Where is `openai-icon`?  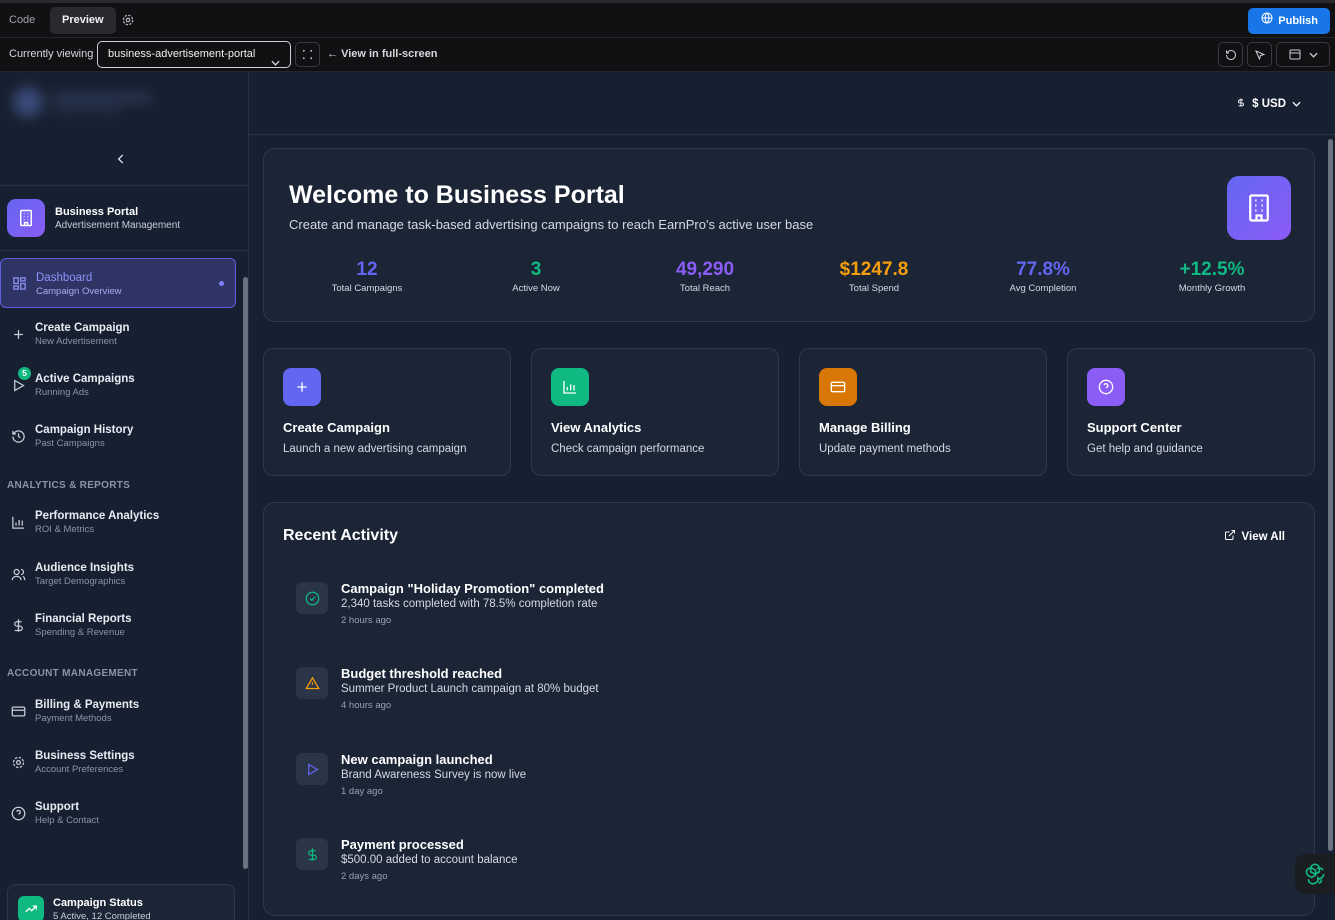
openai-icon is located at coordinates (1315, 874).